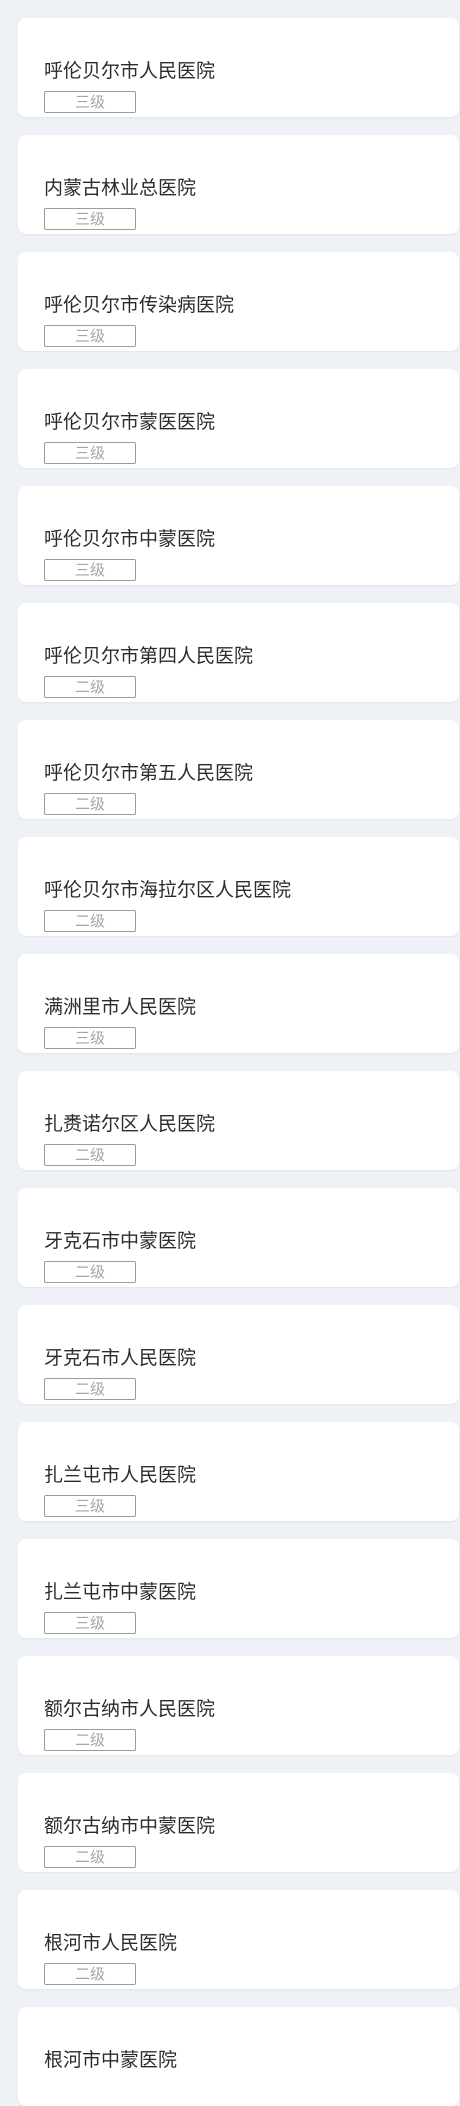  Describe the element at coordinates (238, 1354) in the screenshot. I see `hospital-card: 牙克石市人民医院 二级` at that location.